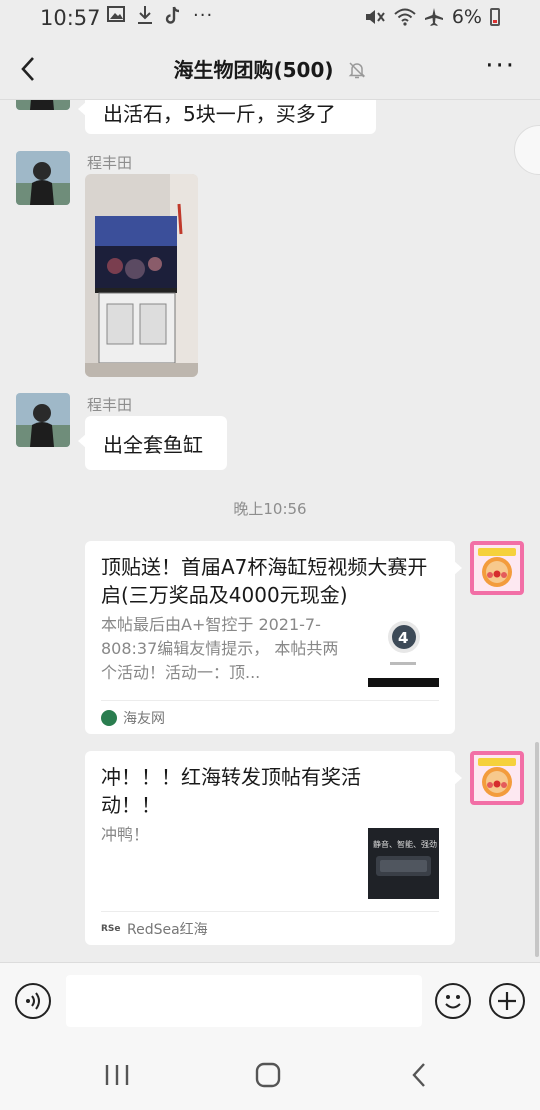 The width and height of the screenshot is (540, 1110). I want to click on card-footer: 海友网, so click(270, 717).